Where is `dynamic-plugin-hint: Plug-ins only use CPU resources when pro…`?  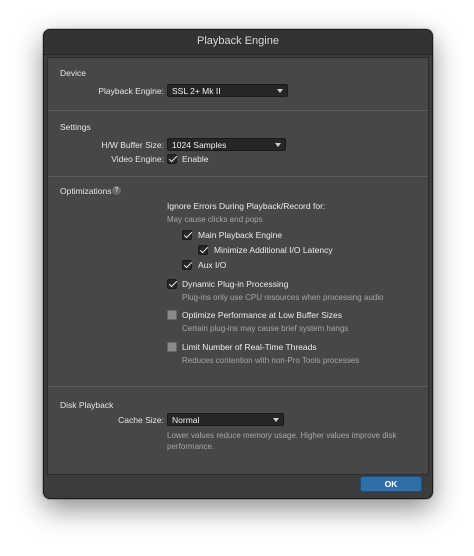 dynamic-plugin-hint: Plug-ins only use CPU resources when pro… is located at coordinates (283, 297).